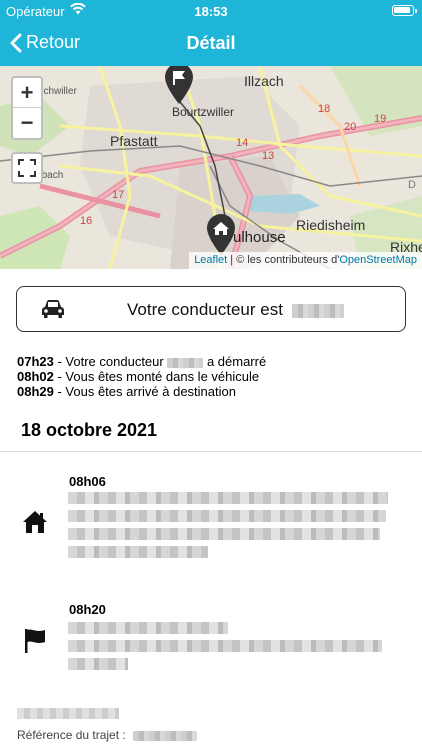  Describe the element at coordinates (35, 376) in the screenshot. I see `event-time: 08h02` at that location.